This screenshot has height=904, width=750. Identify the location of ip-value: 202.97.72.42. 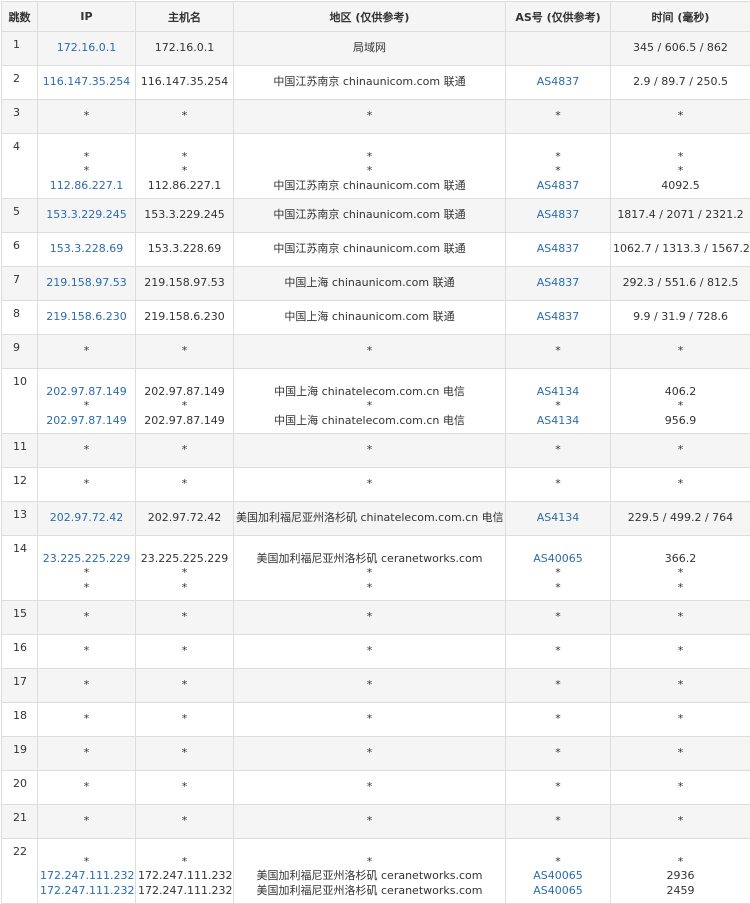
(86, 518).